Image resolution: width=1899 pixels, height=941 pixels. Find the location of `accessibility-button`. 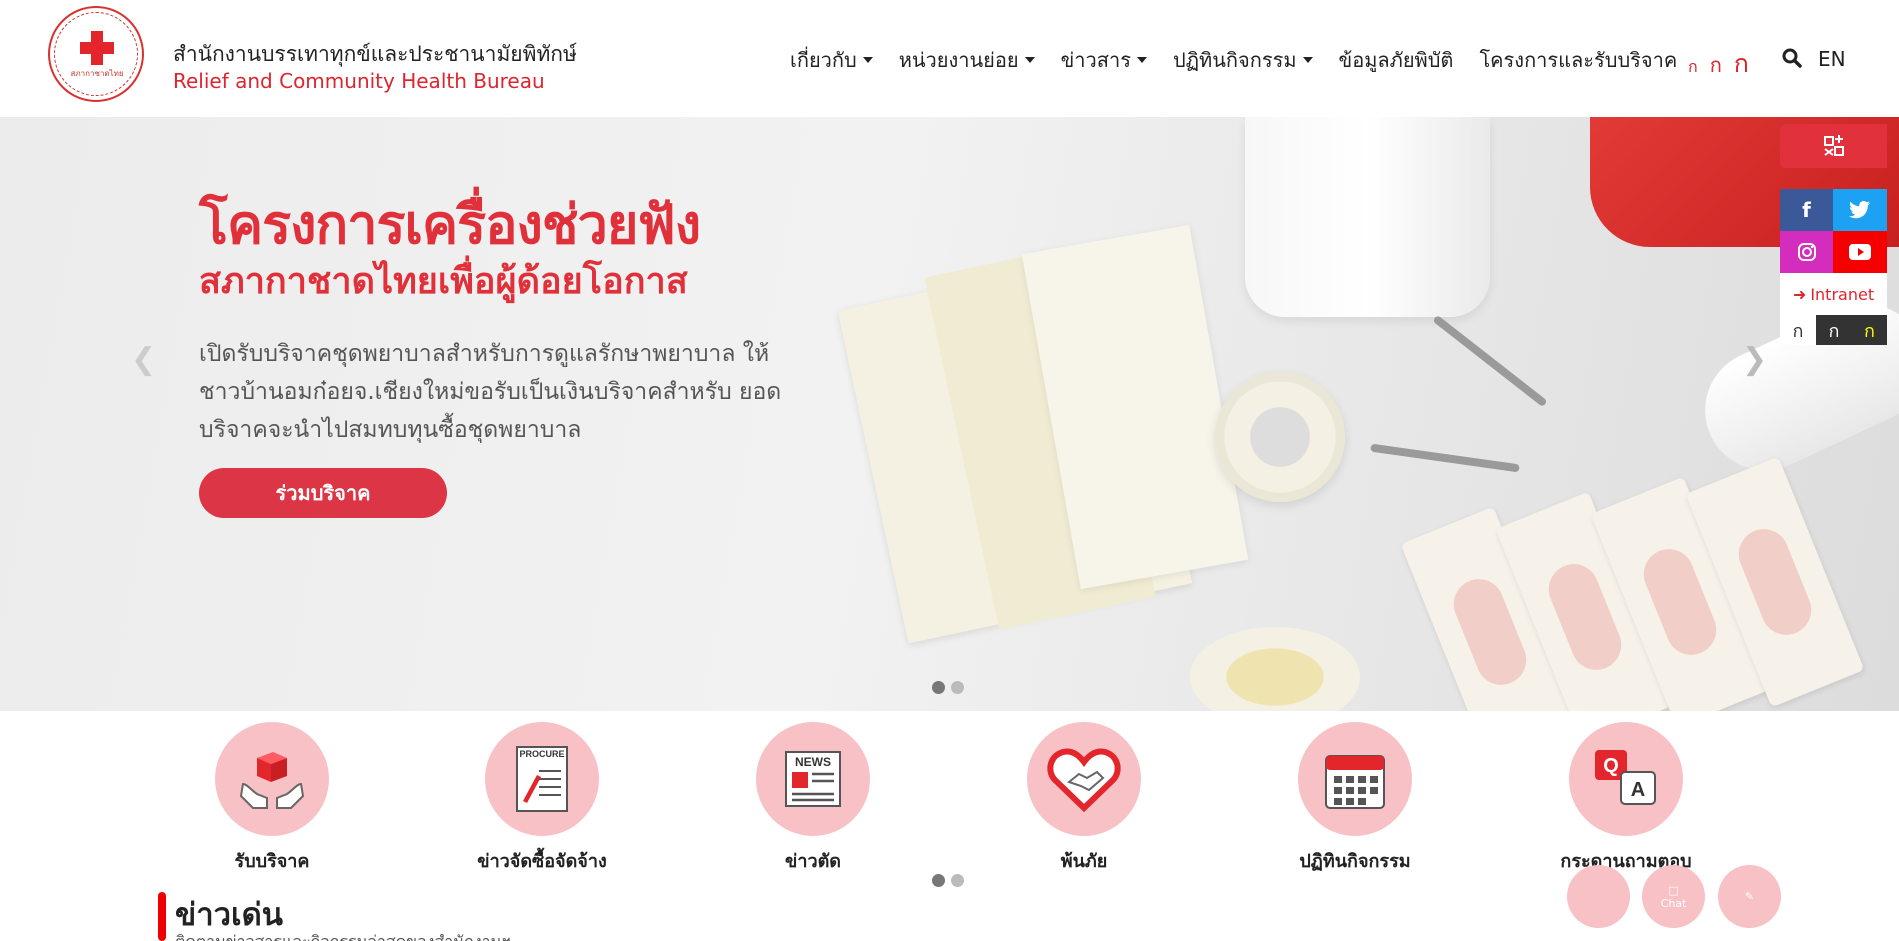

accessibility-button is located at coordinates (1833, 146).